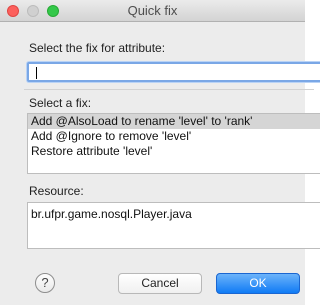  I want to click on separator, so click(169, 89).